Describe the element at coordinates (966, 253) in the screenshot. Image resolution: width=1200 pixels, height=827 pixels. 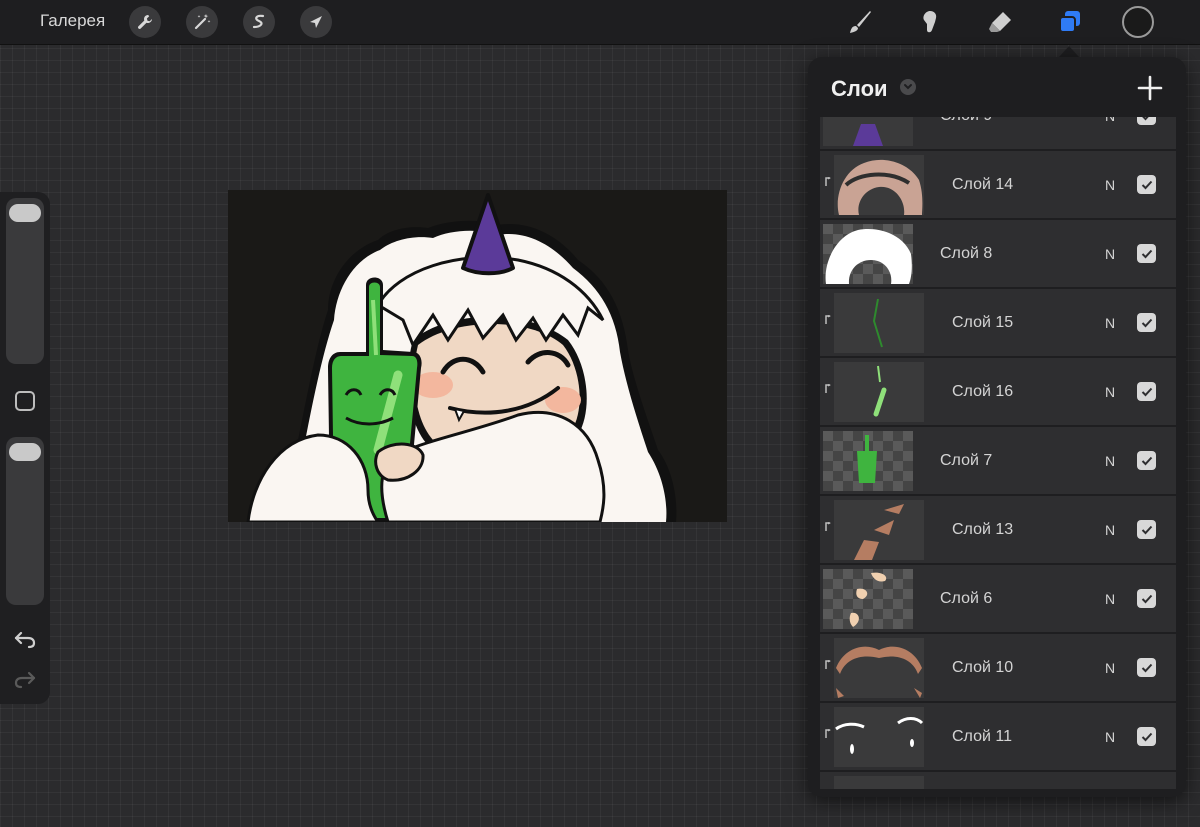
I see `layer-name: Слой 8` at that location.